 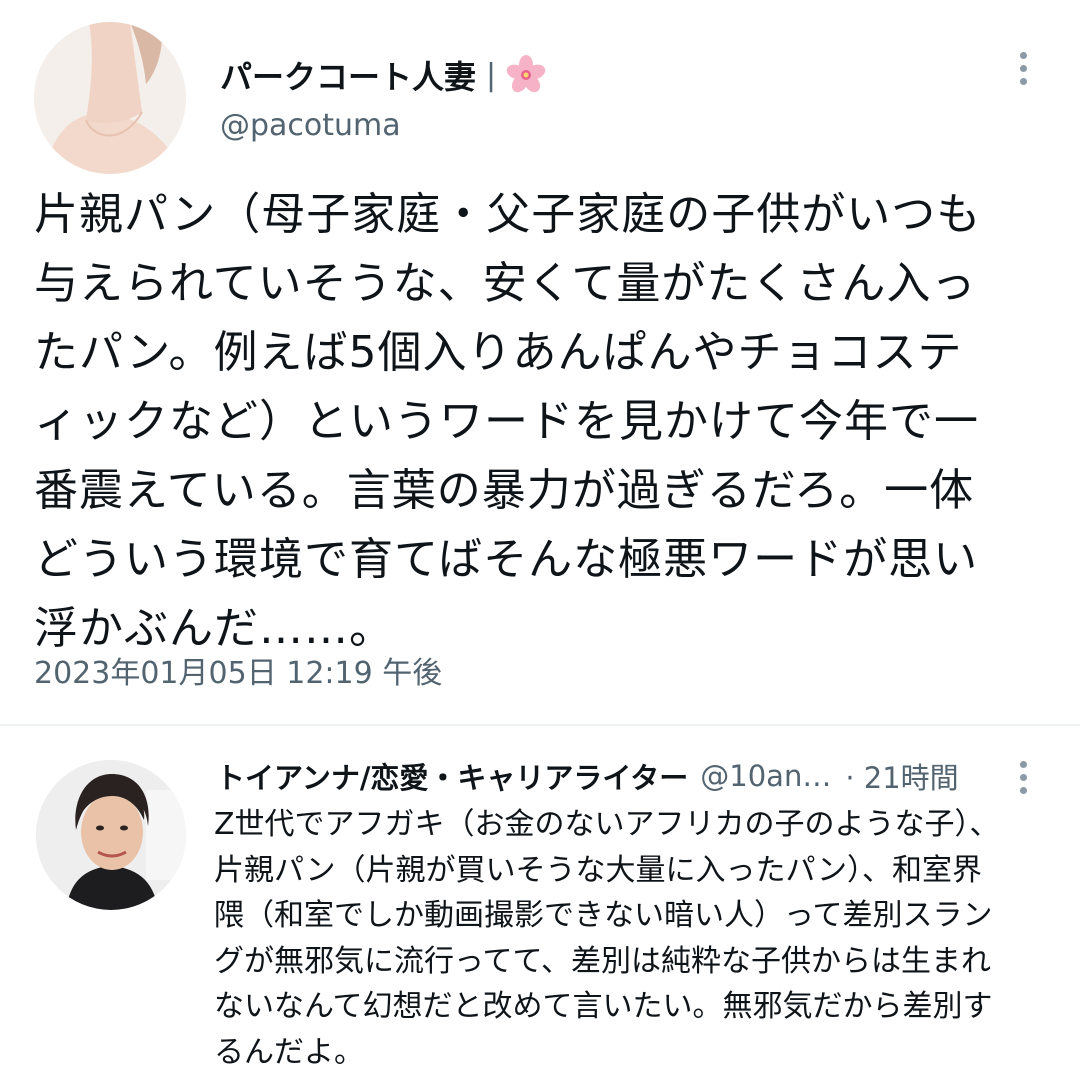 What do you see at coordinates (238, 670) in the screenshot?
I see `tweet-timestamp: 2023年01月05日 12:19 午後` at bounding box center [238, 670].